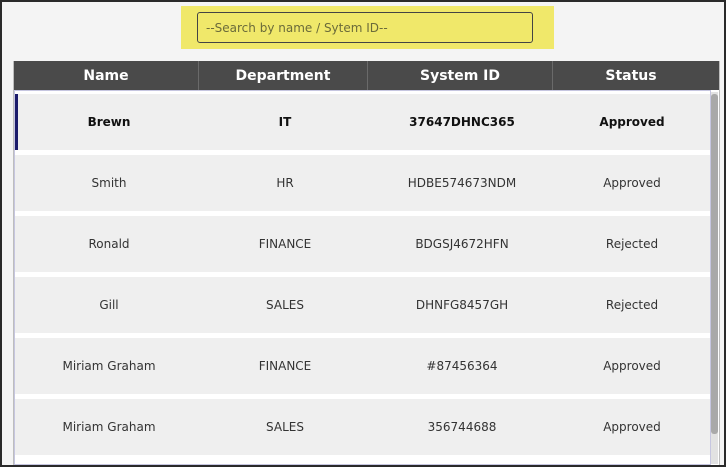 This screenshot has height=467, width=726. What do you see at coordinates (362, 427) in the screenshot?
I see `table-row: Miriam Graham SALES 356744688 Approved` at bounding box center [362, 427].